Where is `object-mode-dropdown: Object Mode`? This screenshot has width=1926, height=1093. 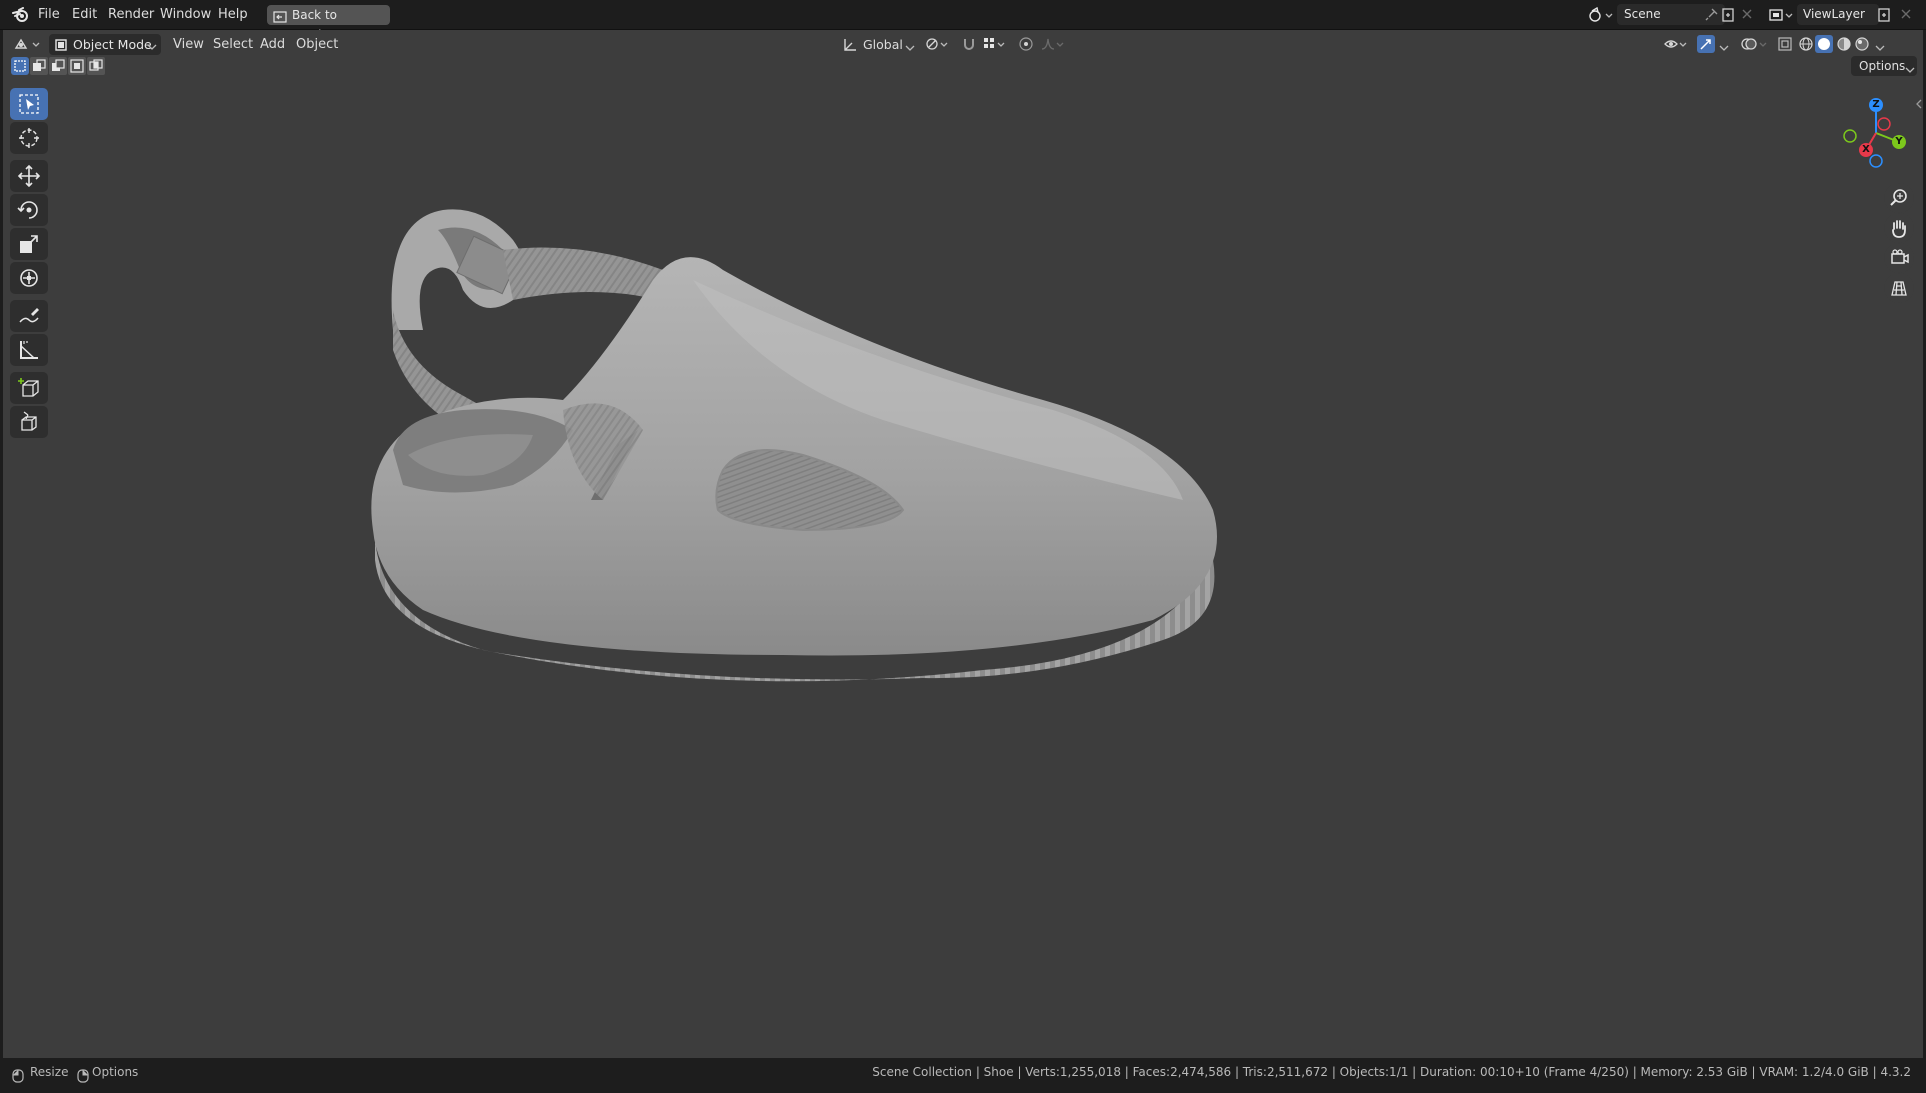
object-mode-dropdown: Object Mode is located at coordinates (105, 44).